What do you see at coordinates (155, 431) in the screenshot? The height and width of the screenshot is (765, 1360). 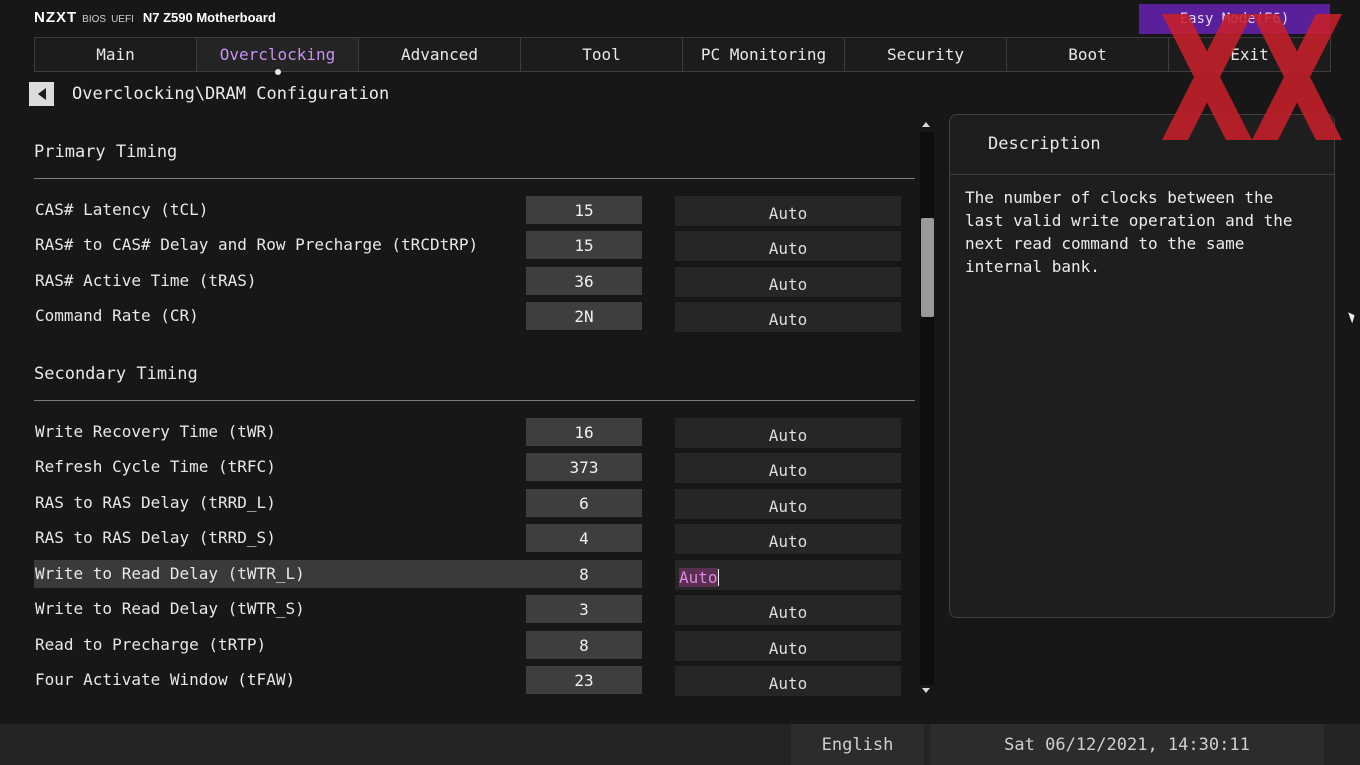 I see `setting-label: Write Recovery Time (tWR)` at bounding box center [155, 431].